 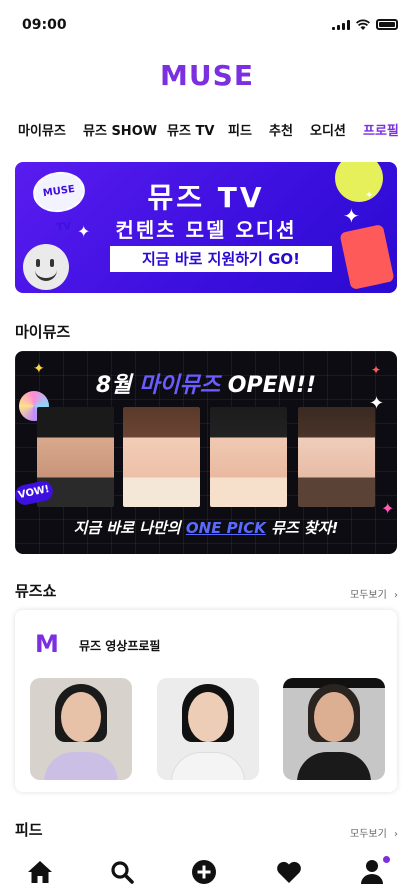 I want to click on section-title-feed: 피드, so click(x=29, y=830).